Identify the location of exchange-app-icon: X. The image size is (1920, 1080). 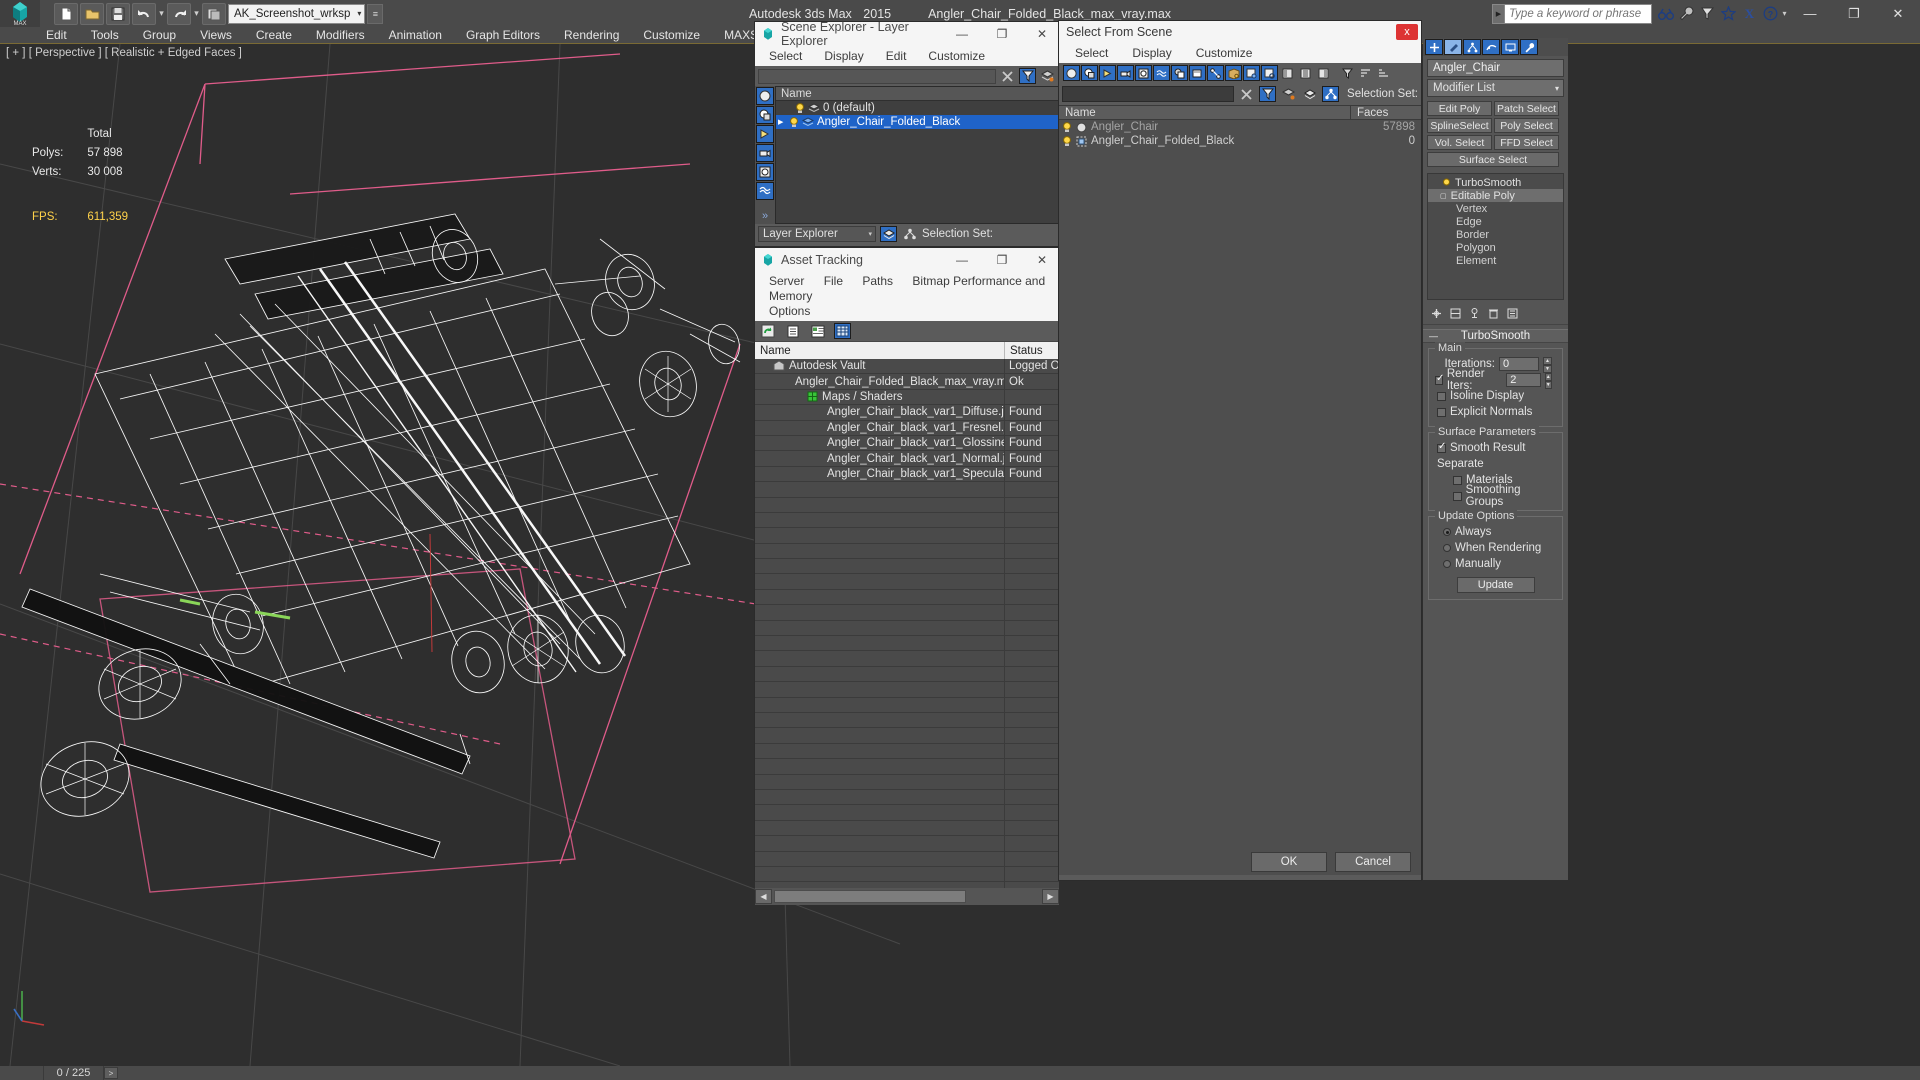
(1749, 14).